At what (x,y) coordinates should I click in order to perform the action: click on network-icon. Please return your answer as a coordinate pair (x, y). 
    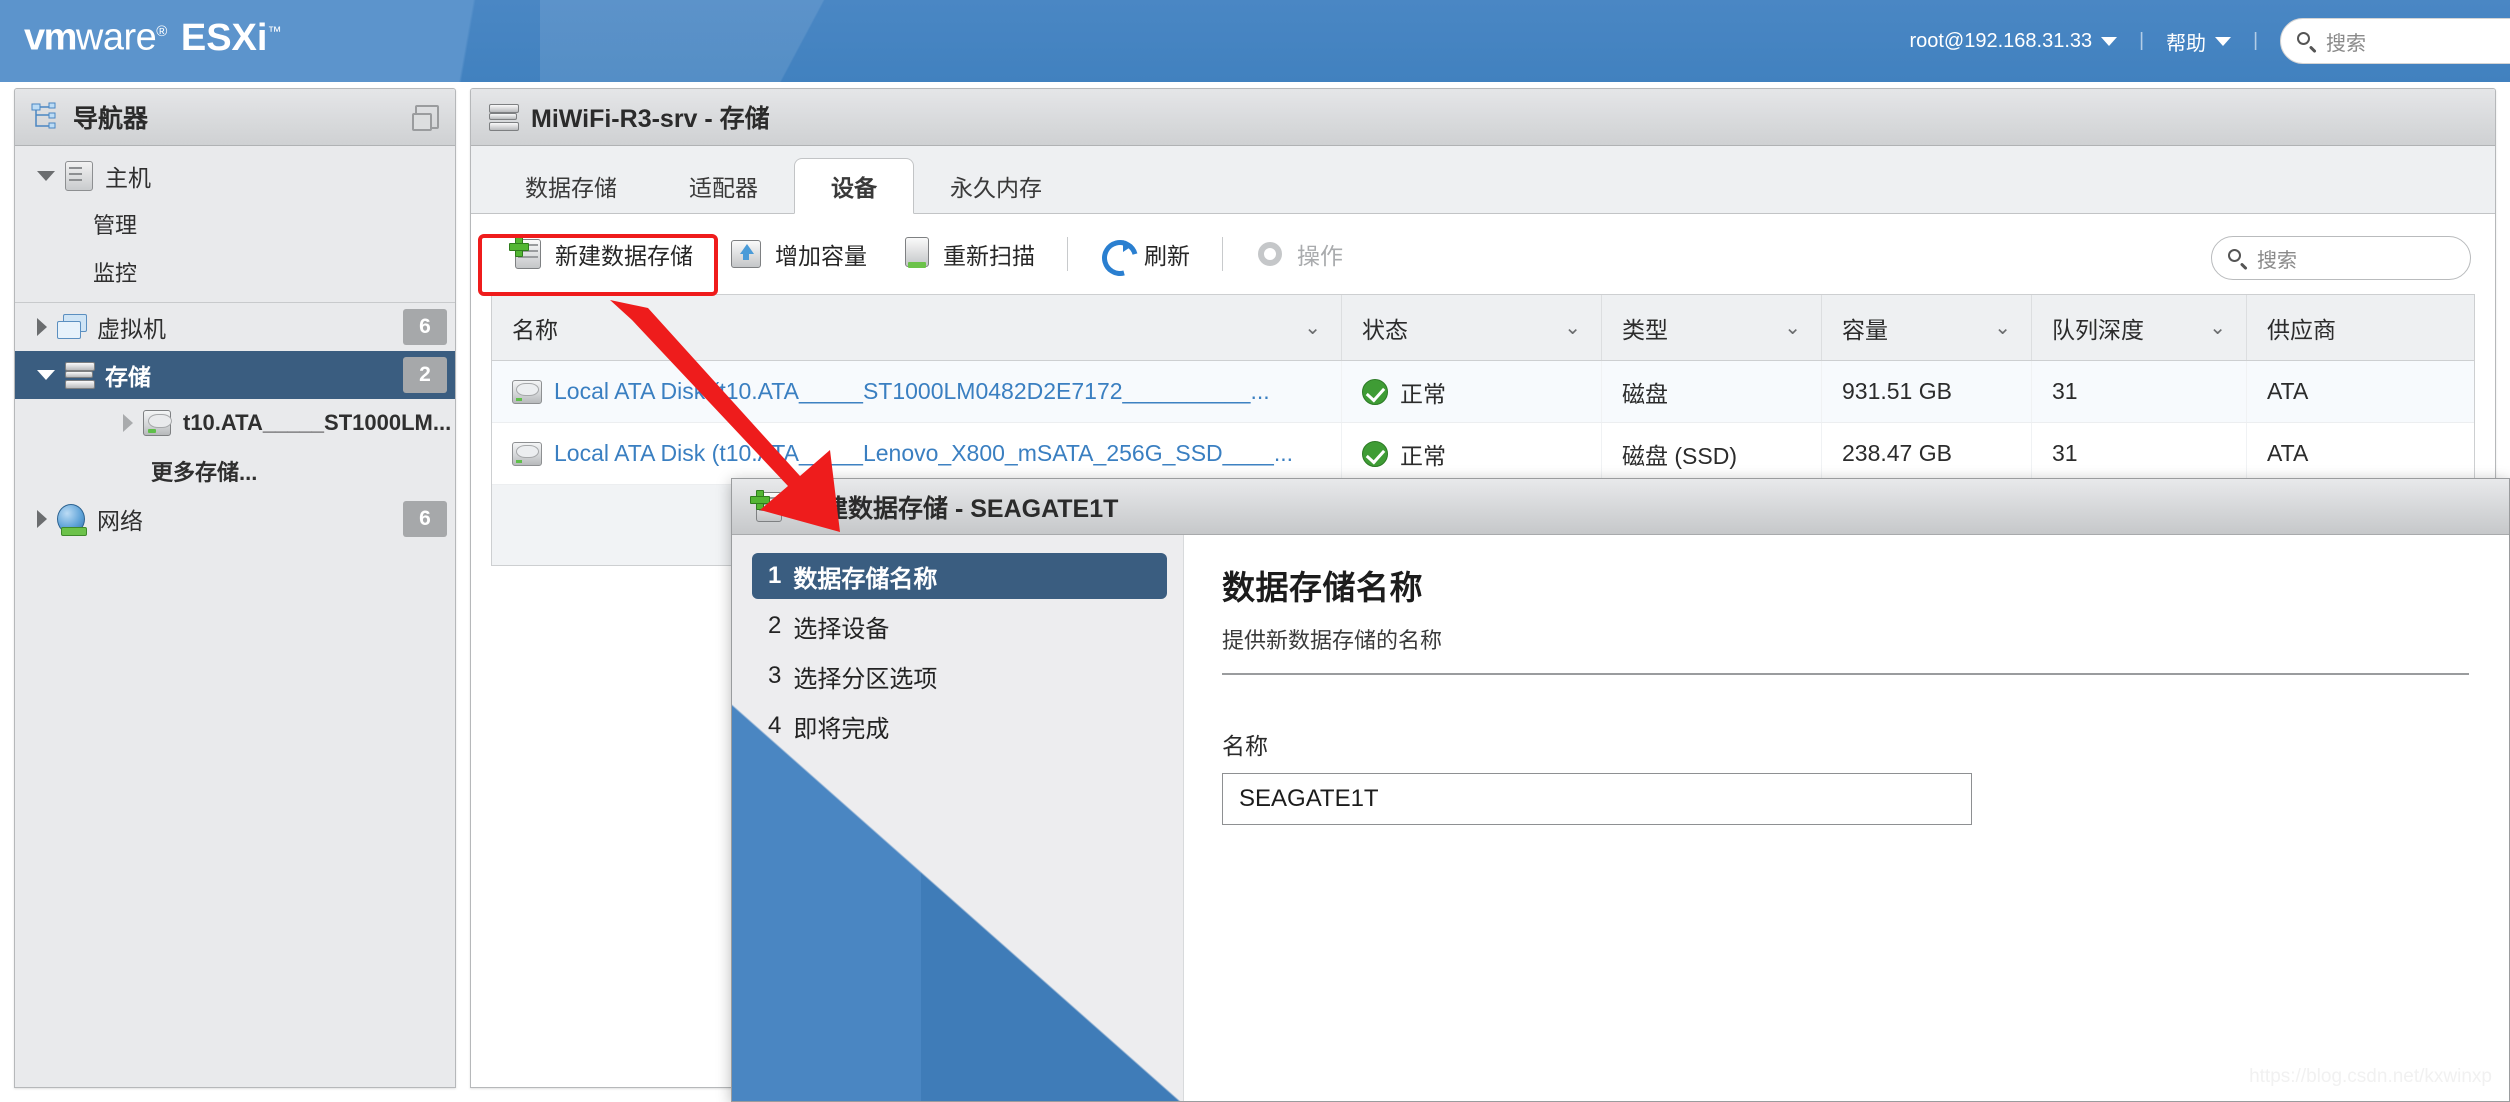
    Looking at the image, I should click on (72, 520).